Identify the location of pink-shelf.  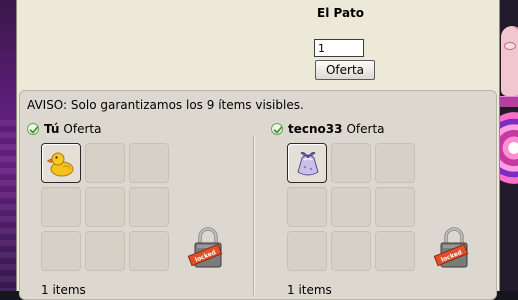
(509, 101).